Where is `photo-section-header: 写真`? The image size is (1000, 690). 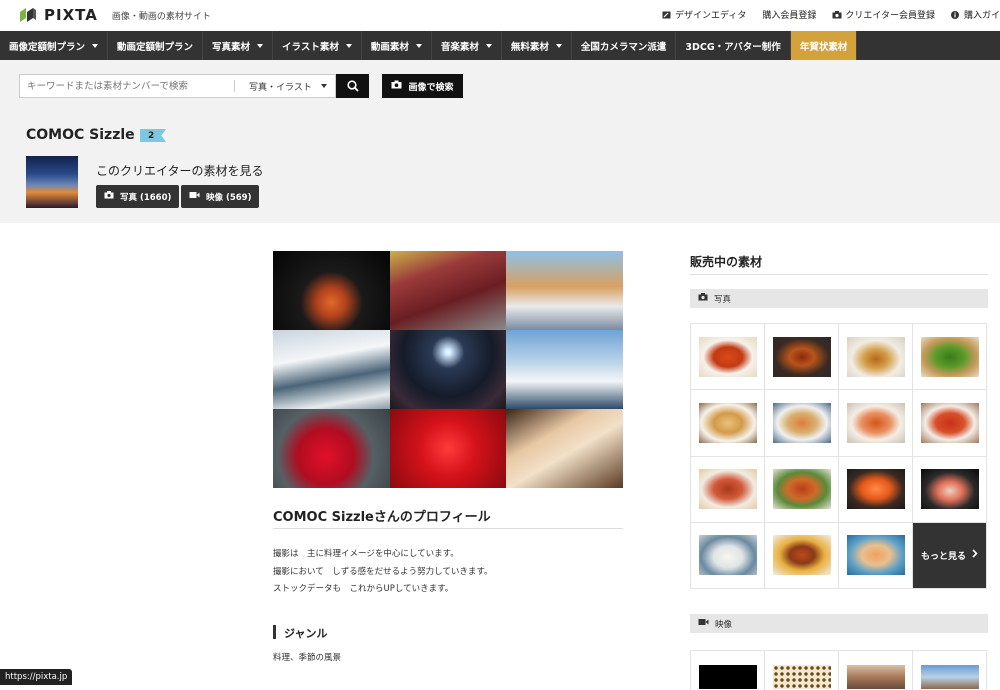 photo-section-header: 写真 is located at coordinates (839, 298).